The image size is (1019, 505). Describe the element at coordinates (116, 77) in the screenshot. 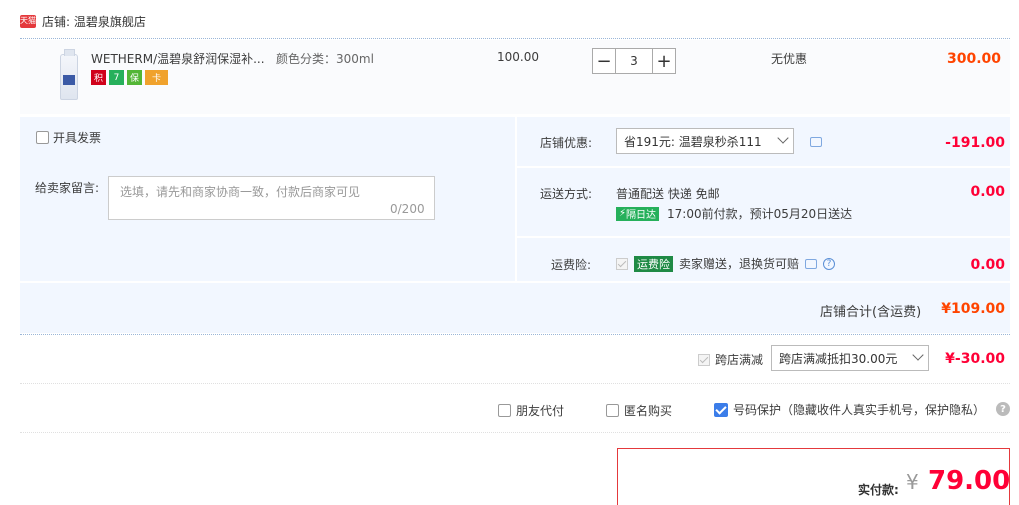

I see `seven-day-return-badge-icon: 7` at that location.